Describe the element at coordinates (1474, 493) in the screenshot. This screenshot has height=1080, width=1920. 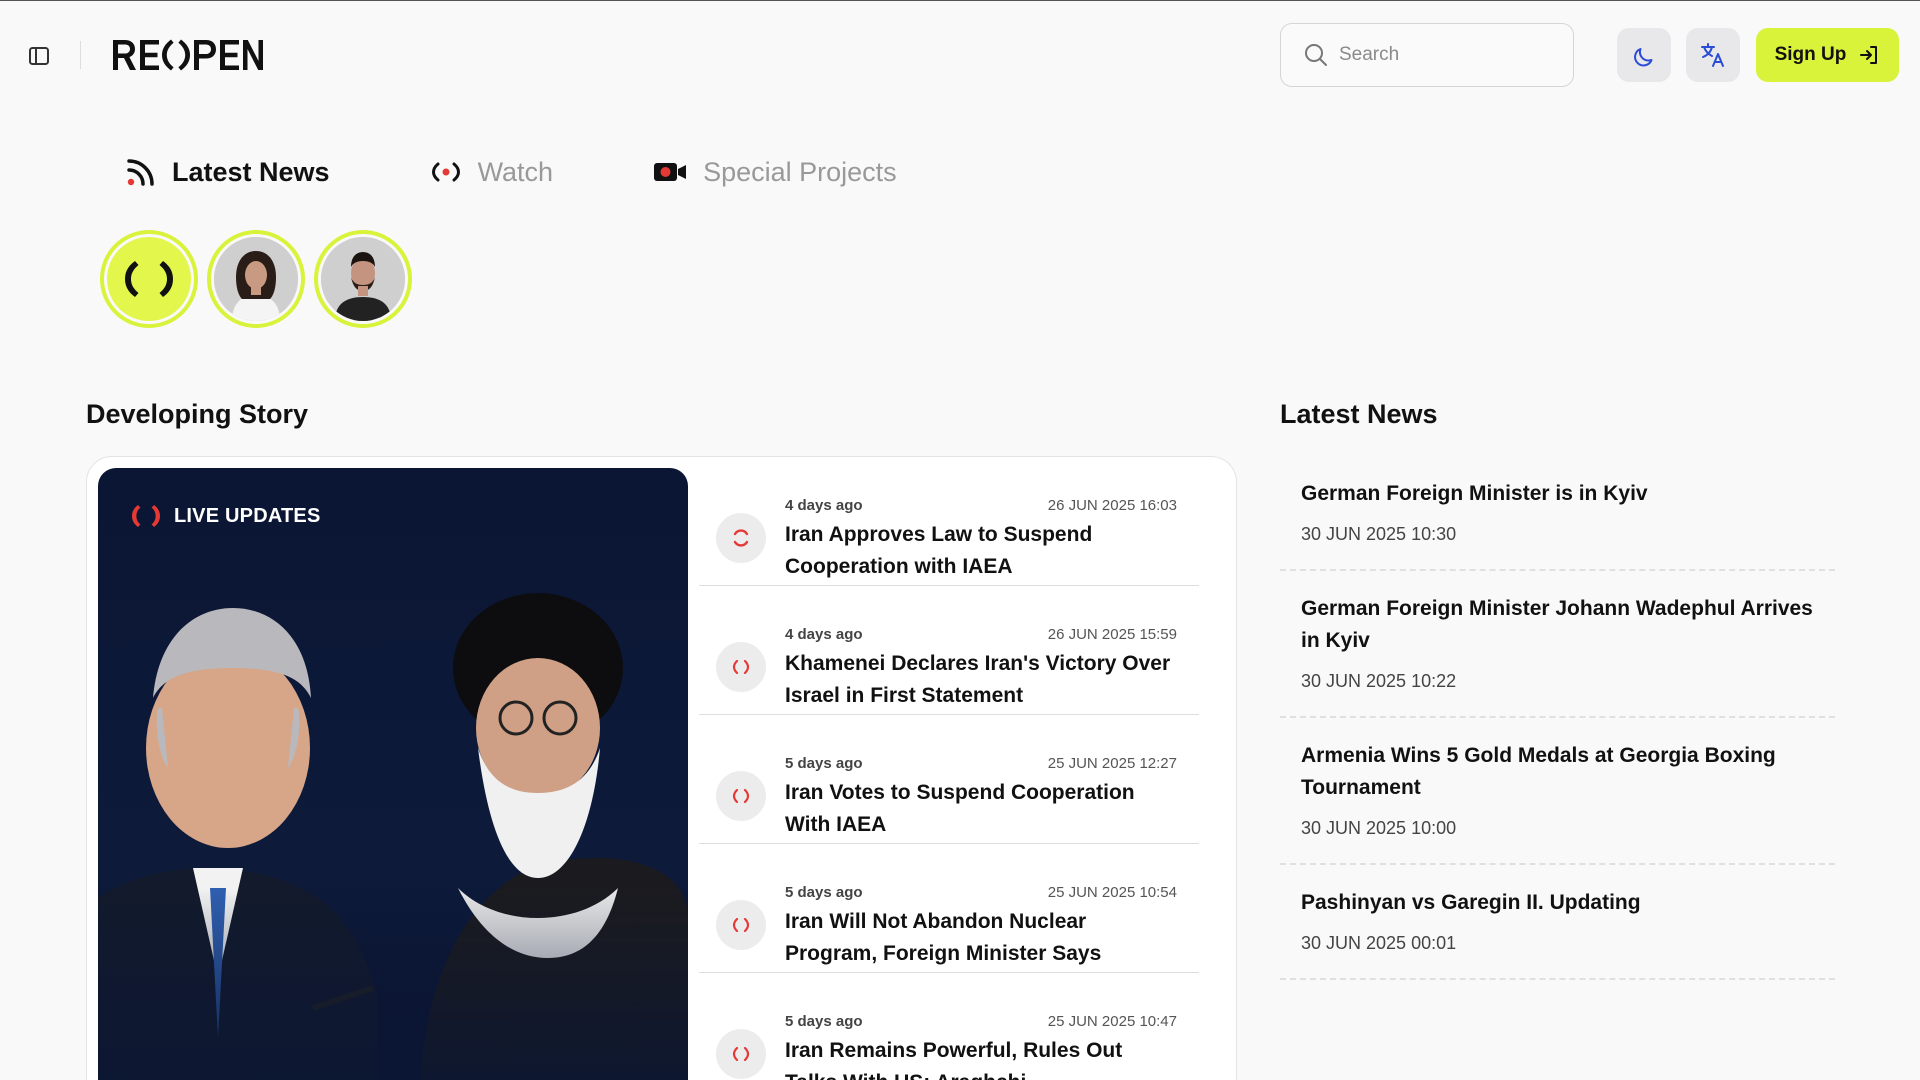
I see `news-title: German Foreign Minister is in Kyiv` at that location.